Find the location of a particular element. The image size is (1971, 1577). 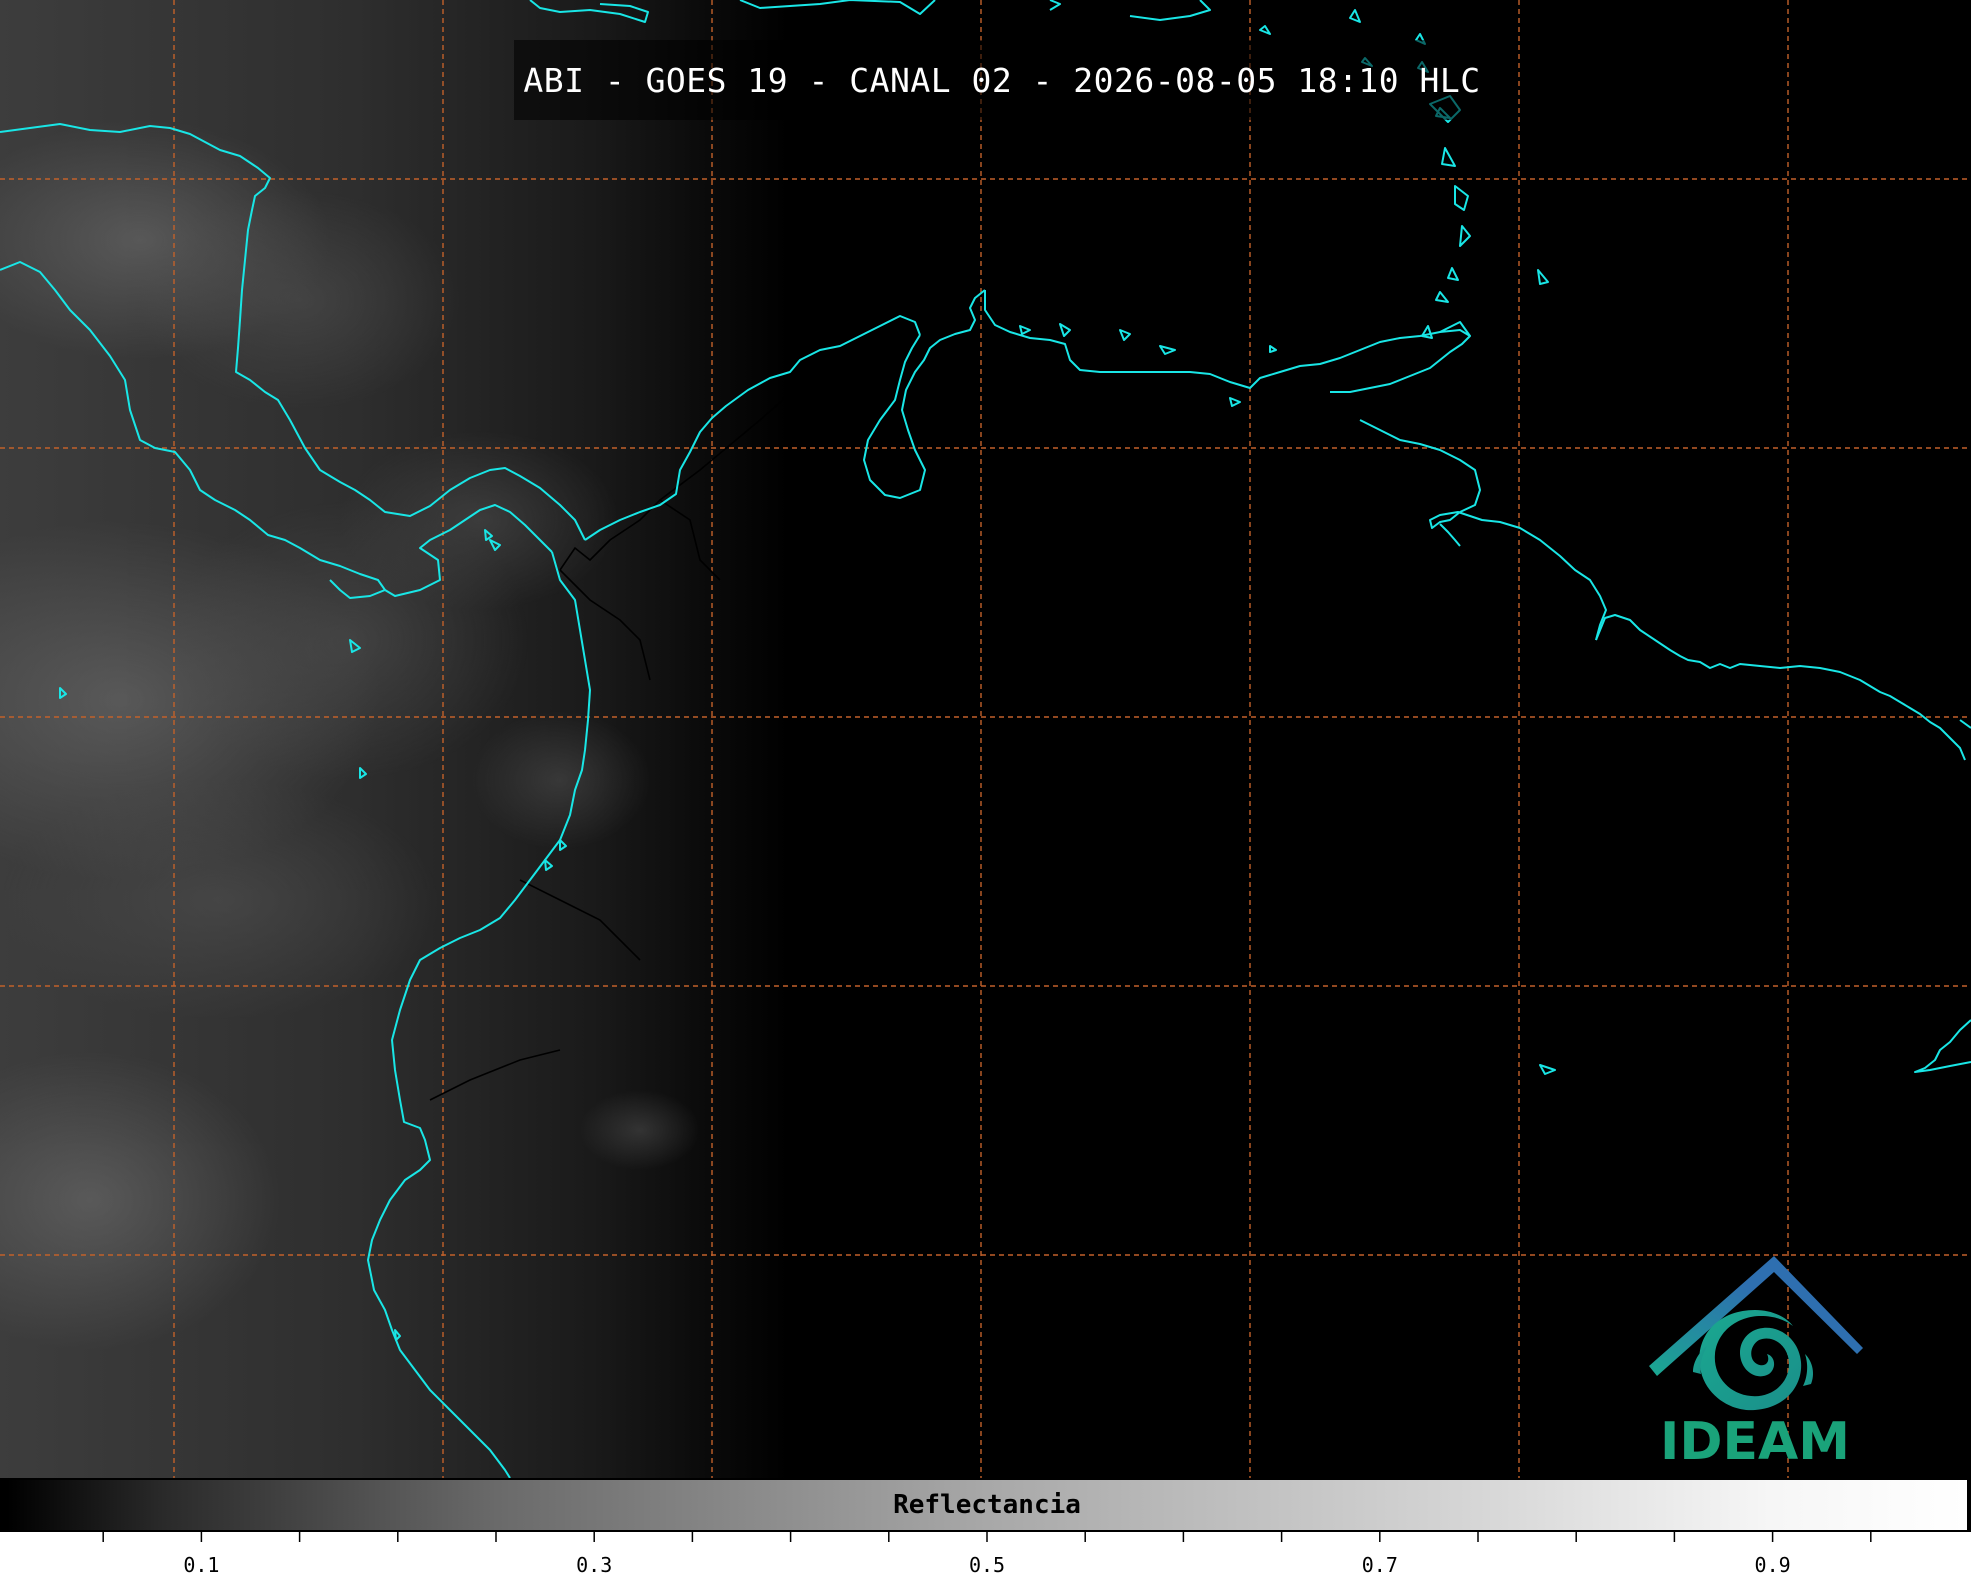

colorbar: Reflectancia is located at coordinates (987, 1505).